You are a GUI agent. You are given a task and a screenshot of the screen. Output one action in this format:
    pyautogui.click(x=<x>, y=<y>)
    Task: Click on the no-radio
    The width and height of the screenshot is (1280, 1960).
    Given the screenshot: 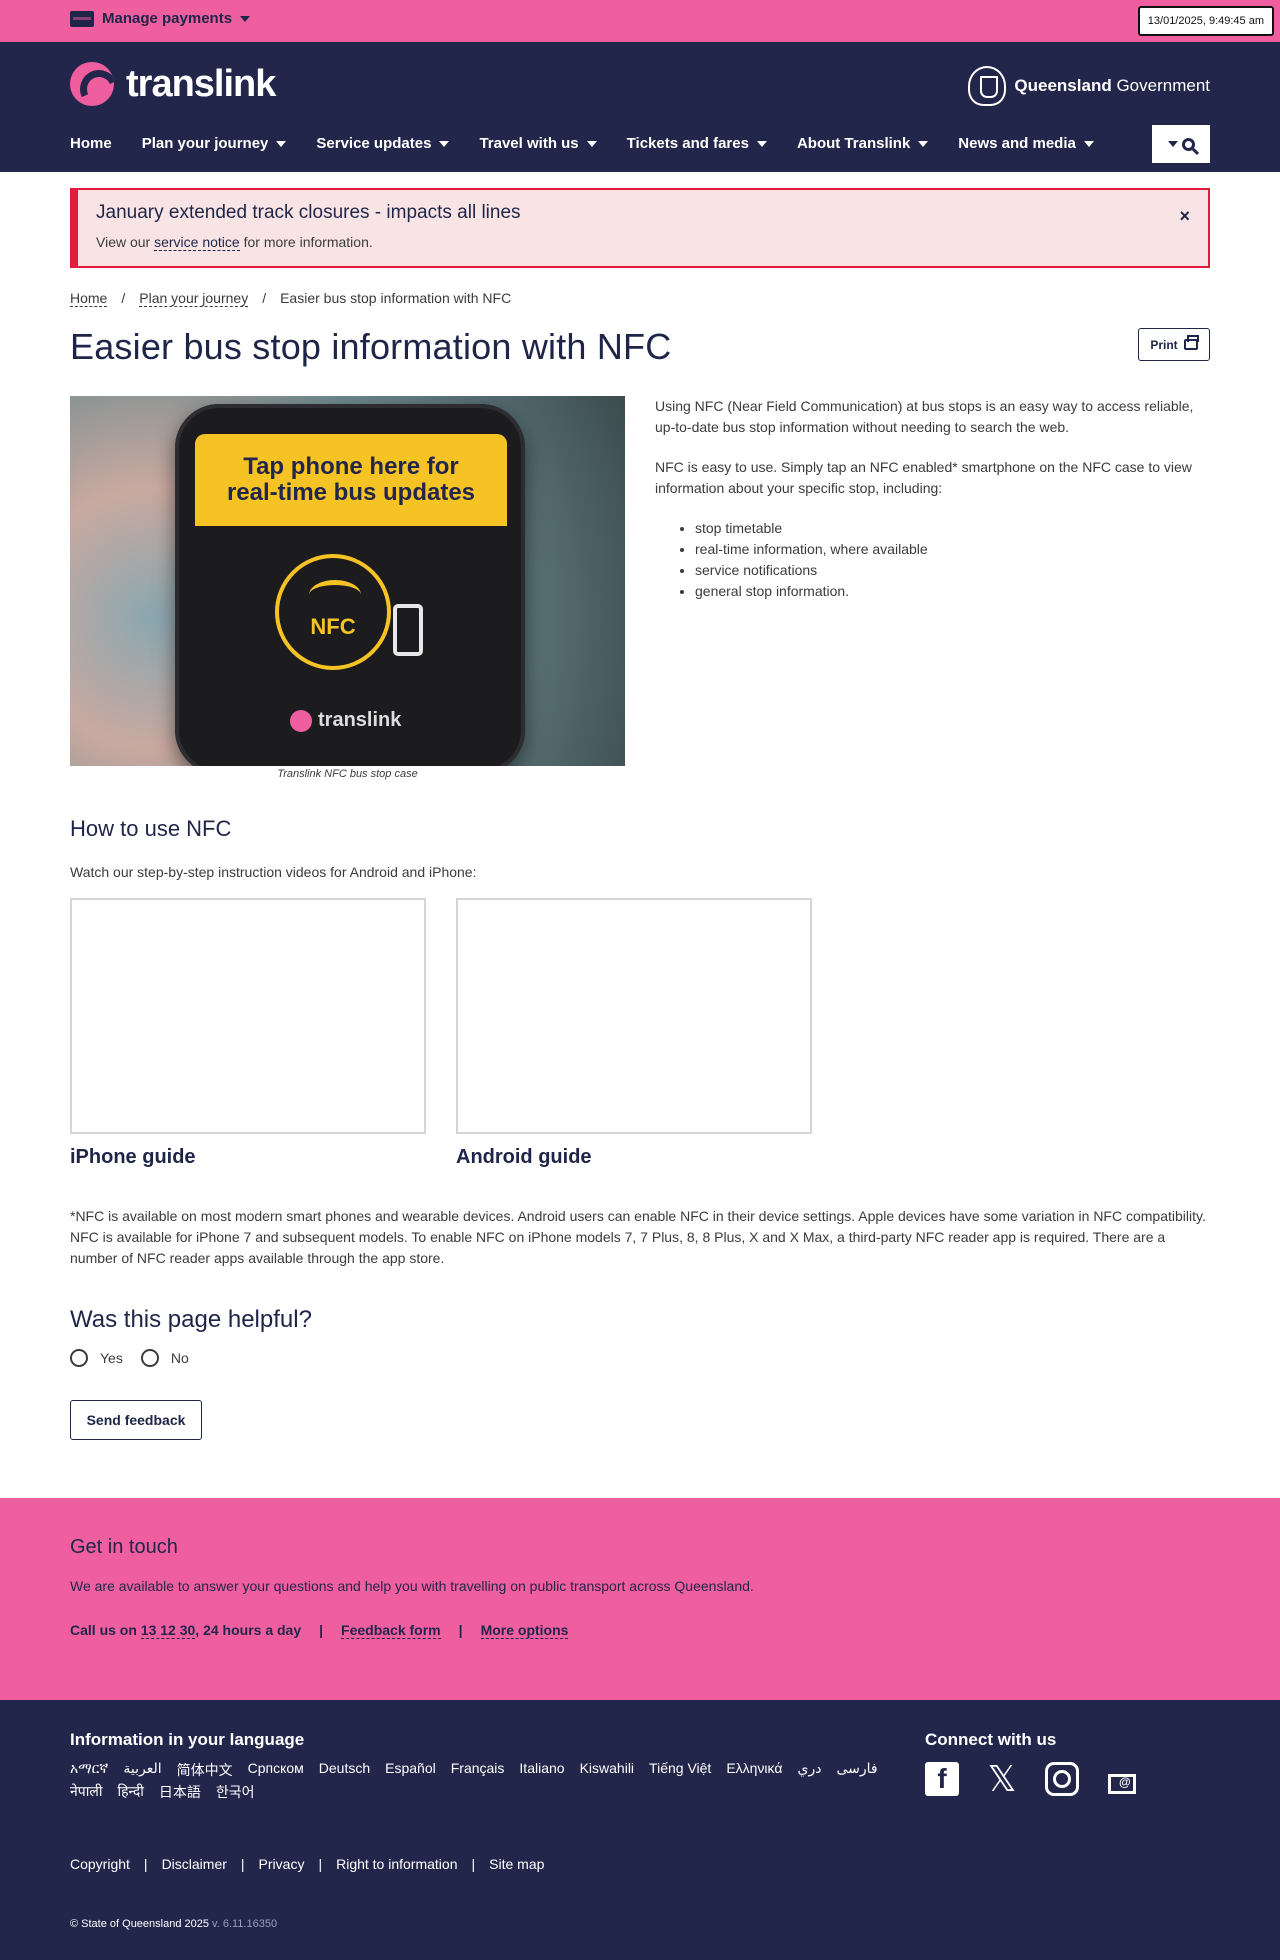 What is the action you would take?
    pyautogui.click(x=149, y=1358)
    